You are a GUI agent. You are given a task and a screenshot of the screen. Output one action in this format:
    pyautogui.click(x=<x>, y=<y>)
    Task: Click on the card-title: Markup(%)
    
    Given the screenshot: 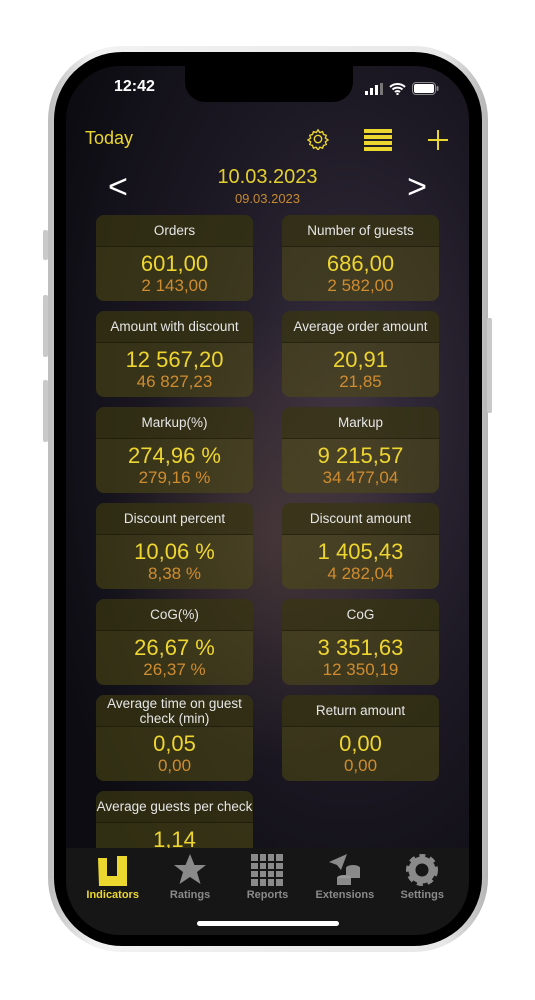 What is the action you would take?
    pyautogui.click(x=174, y=423)
    